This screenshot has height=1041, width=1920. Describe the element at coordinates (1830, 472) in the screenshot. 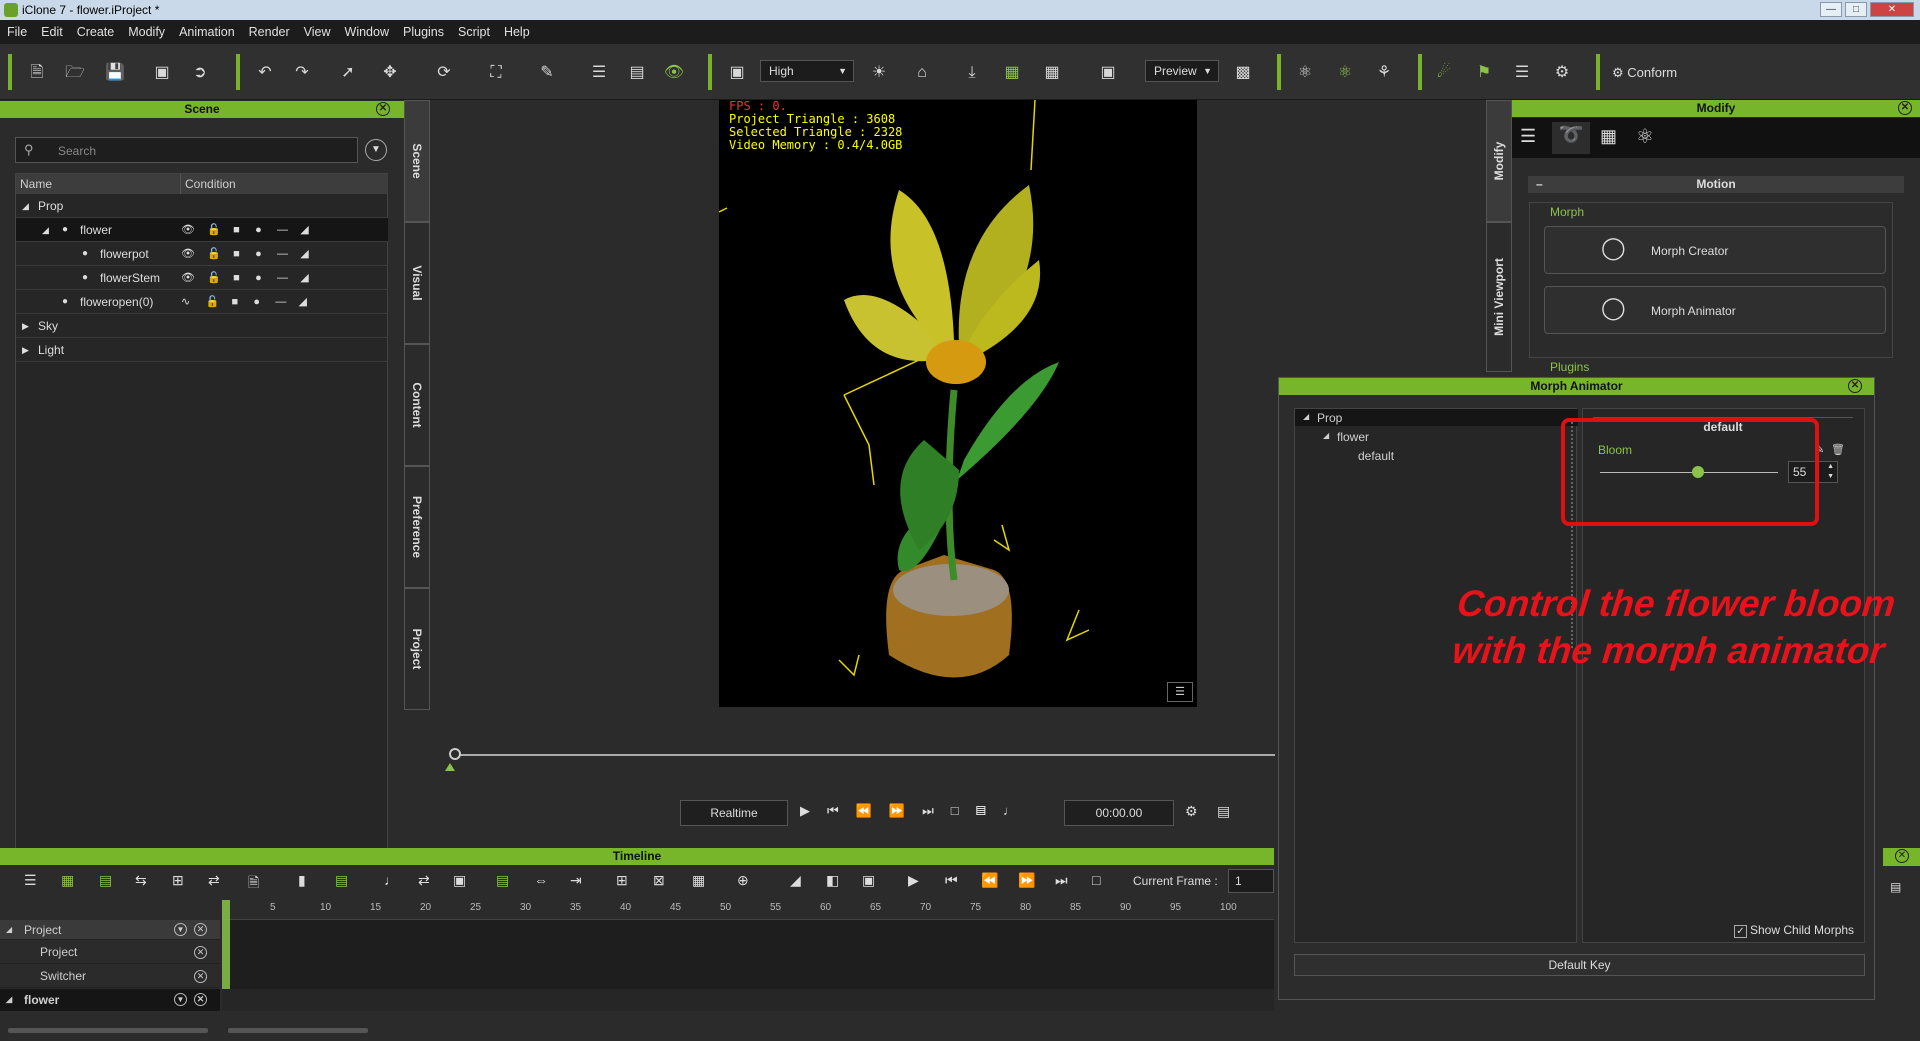

I see `spin-arrows-icon: ▲ ▼` at that location.